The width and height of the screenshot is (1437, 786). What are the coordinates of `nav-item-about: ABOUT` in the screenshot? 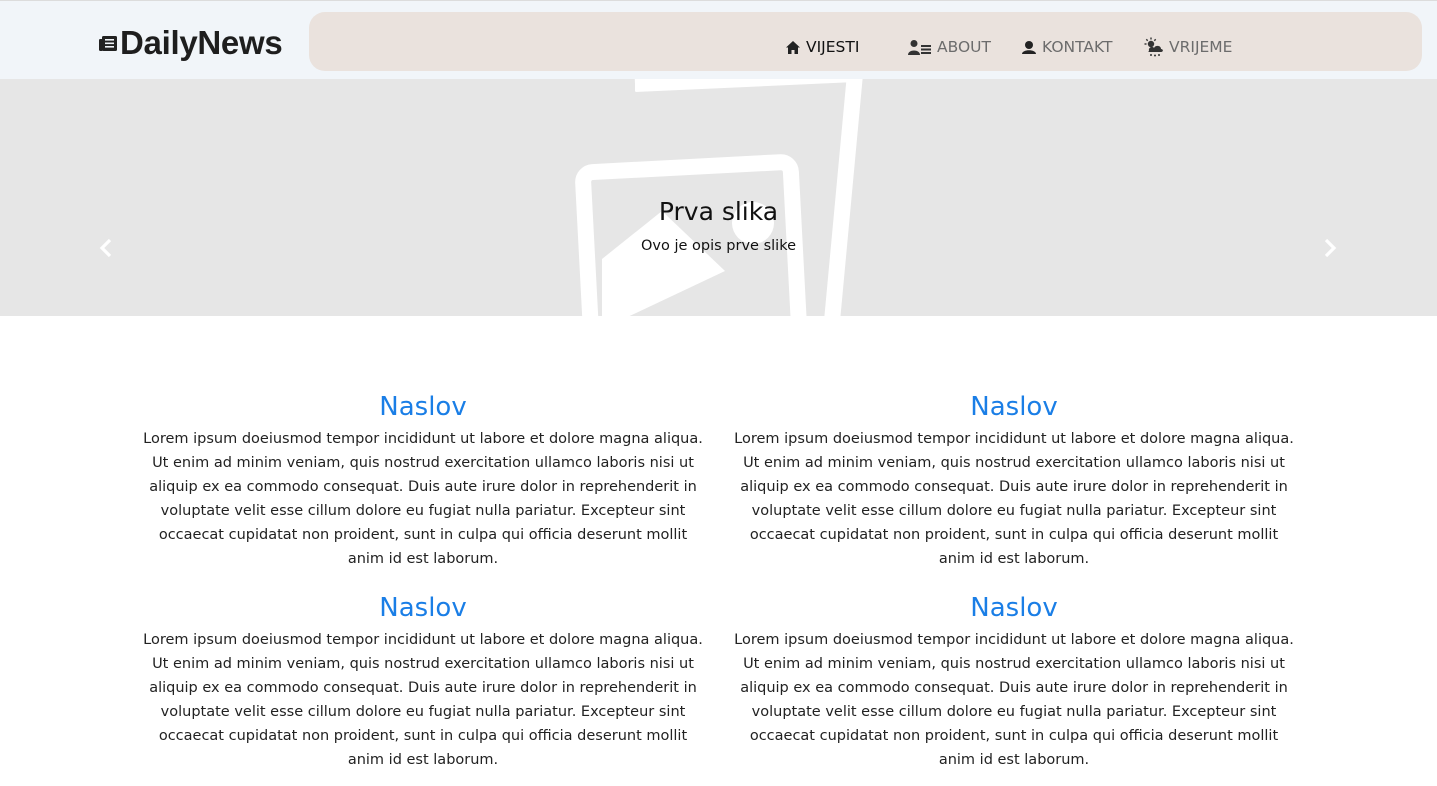 It's located at (949, 47).